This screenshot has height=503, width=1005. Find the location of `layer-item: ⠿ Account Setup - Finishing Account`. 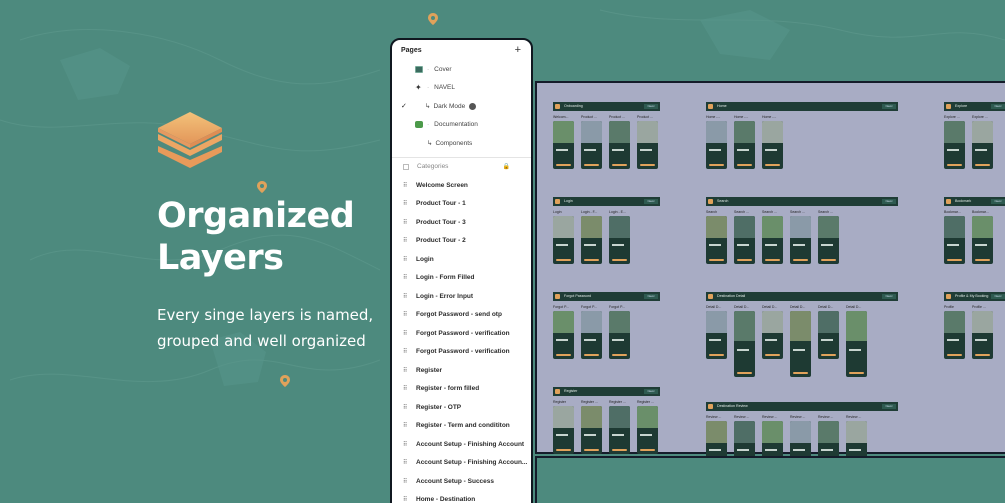

layer-item: ⠿ Account Setup - Finishing Account is located at coordinates (461, 444).